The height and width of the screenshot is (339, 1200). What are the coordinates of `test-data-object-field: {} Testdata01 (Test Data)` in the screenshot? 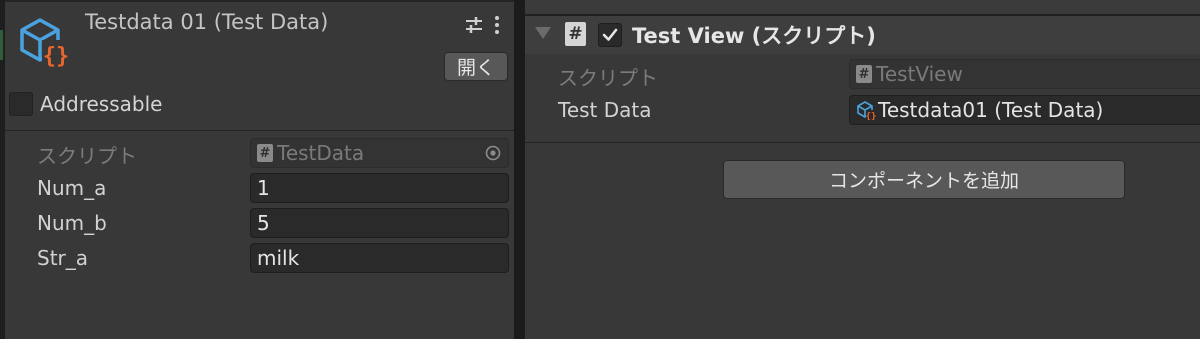 It's located at (1024, 110).